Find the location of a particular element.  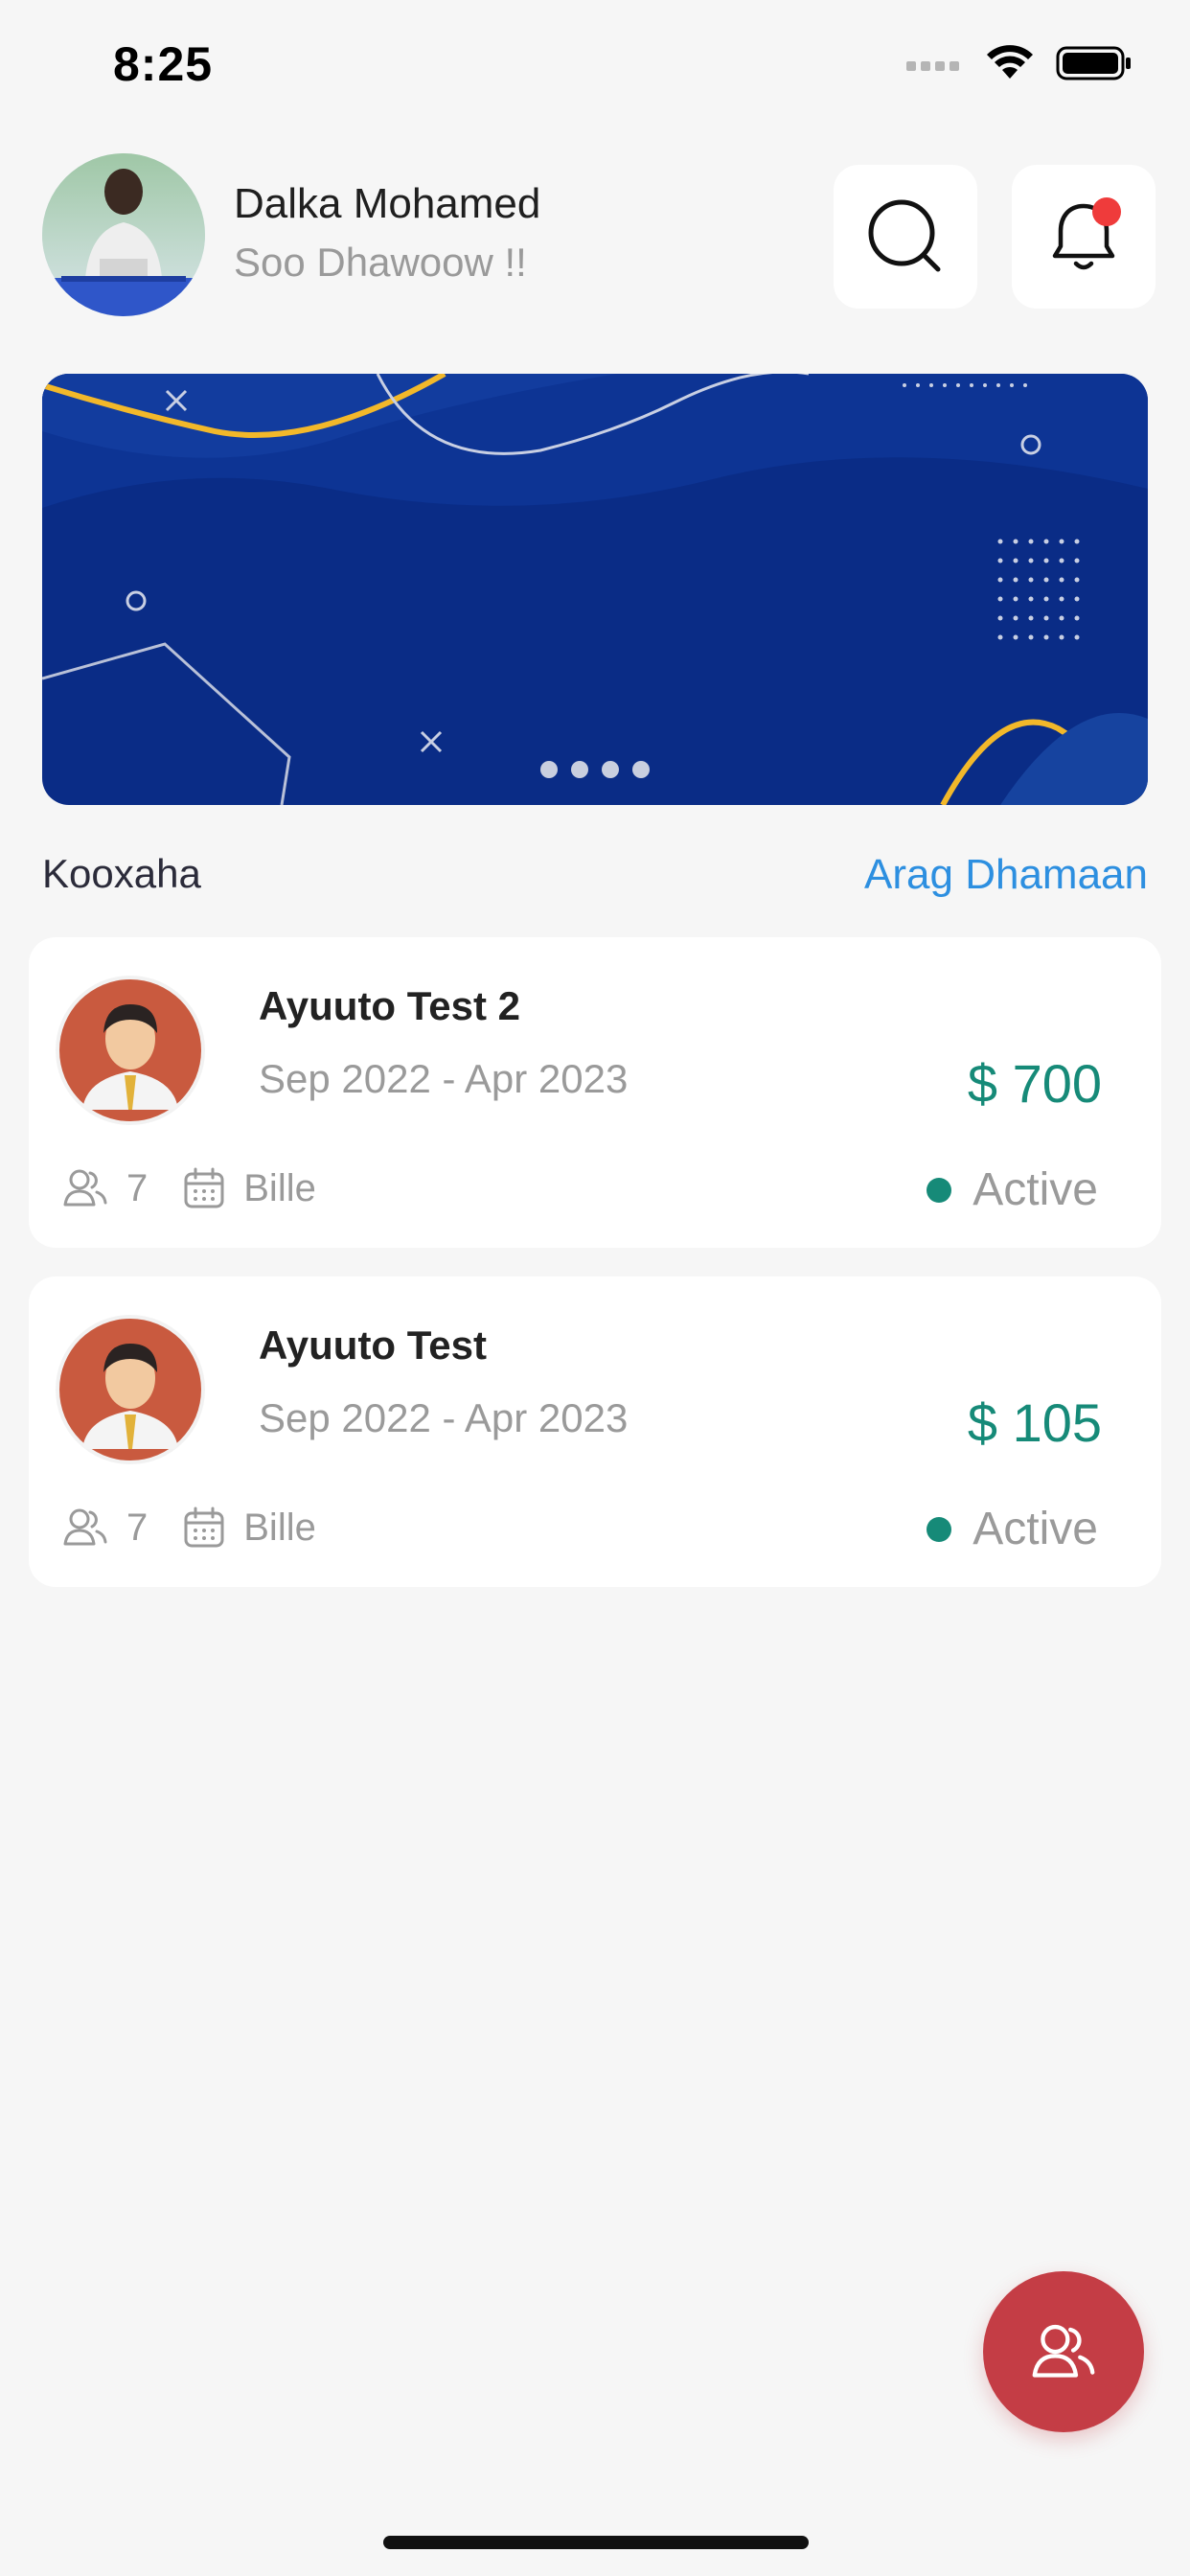

group-amount: $ 105 is located at coordinates (1035, 1422).